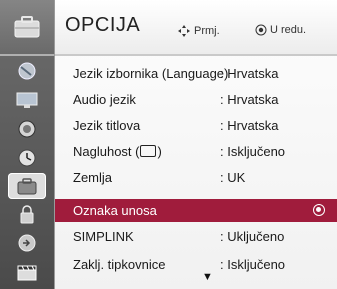  What do you see at coordinates (196, 151) in the screenshot?
I see `menu-row-hard-of-hearing: Nagluhost () : Isključeno` at bounding box center [196, 151].